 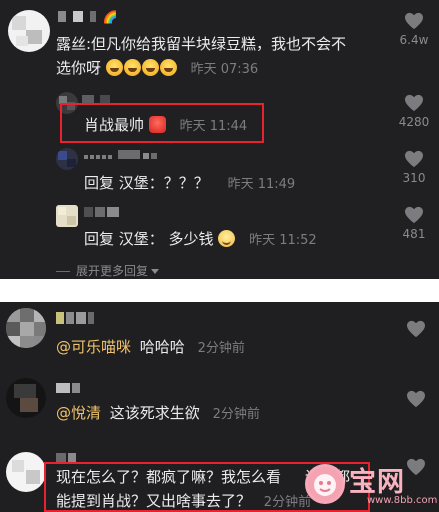 What do you see at coordinates (63, 271) in the screenshot?
I see `divider` at bounding box center [63, 271].